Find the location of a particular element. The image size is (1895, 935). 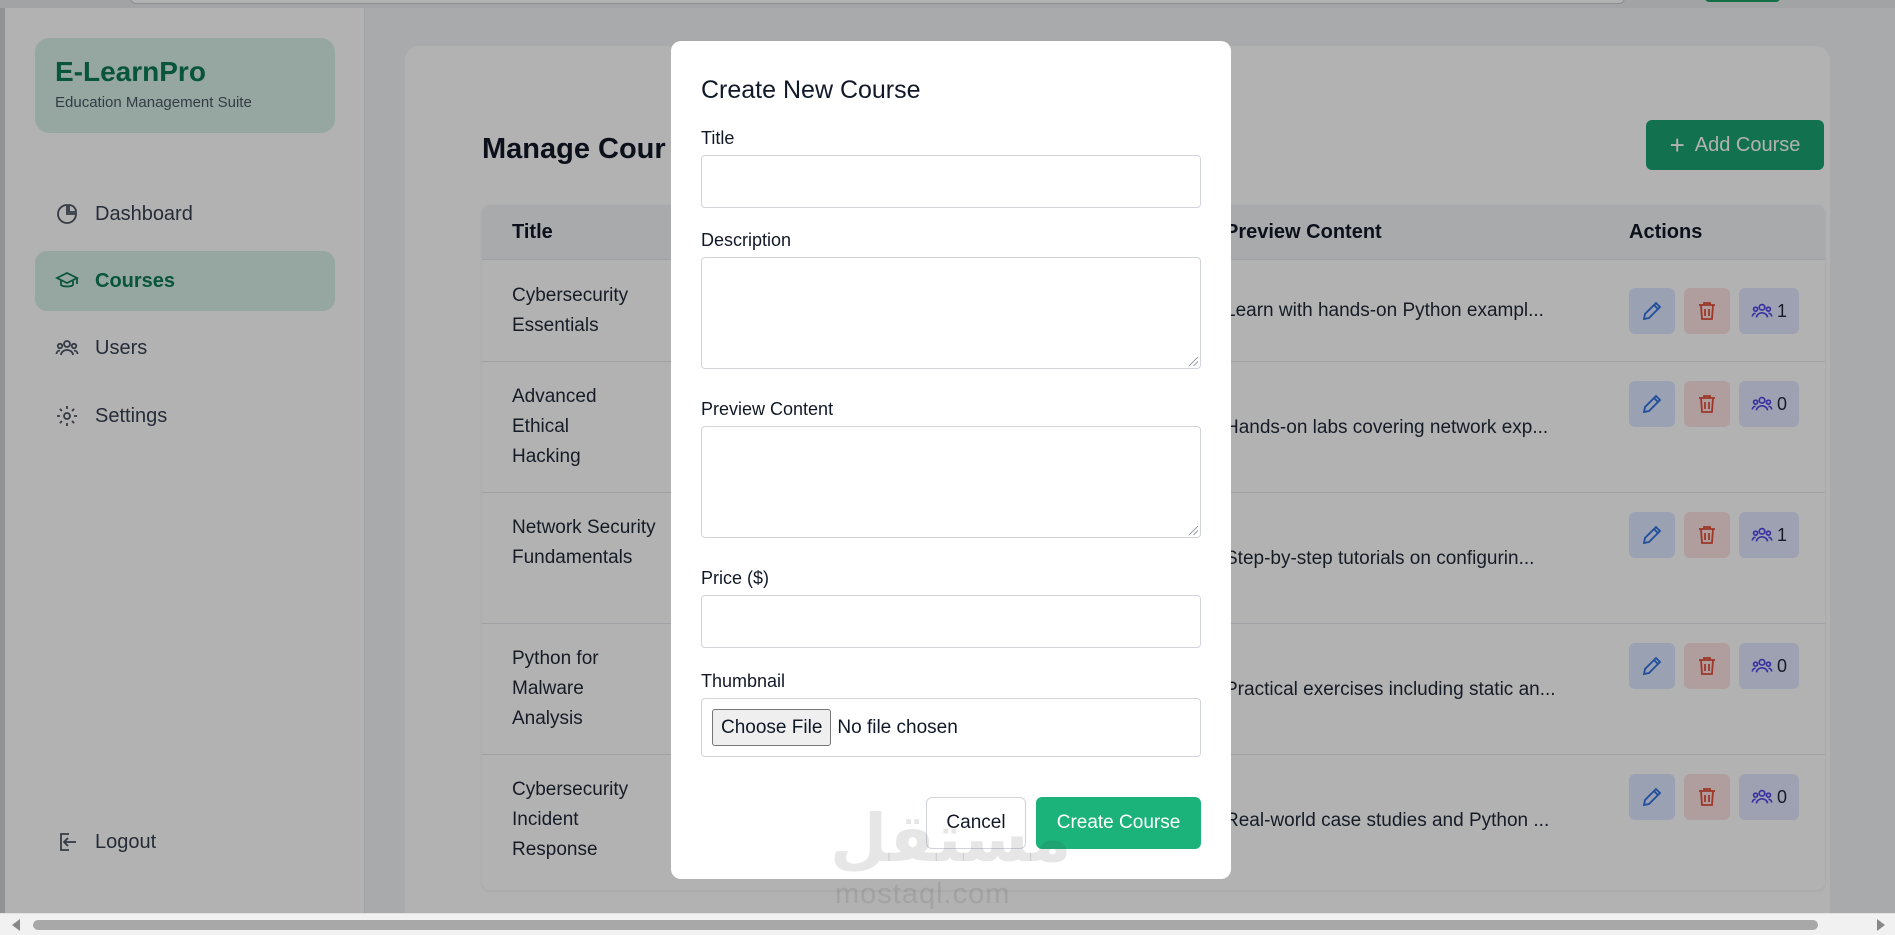

price-input is located at coordinates (951, 621).